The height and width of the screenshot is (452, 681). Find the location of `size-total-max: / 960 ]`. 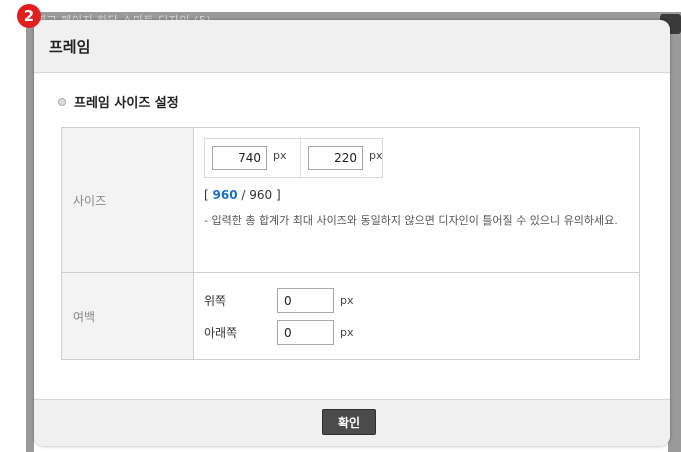

size-total-max: / 960 ] is located at coordinates (259, 195).